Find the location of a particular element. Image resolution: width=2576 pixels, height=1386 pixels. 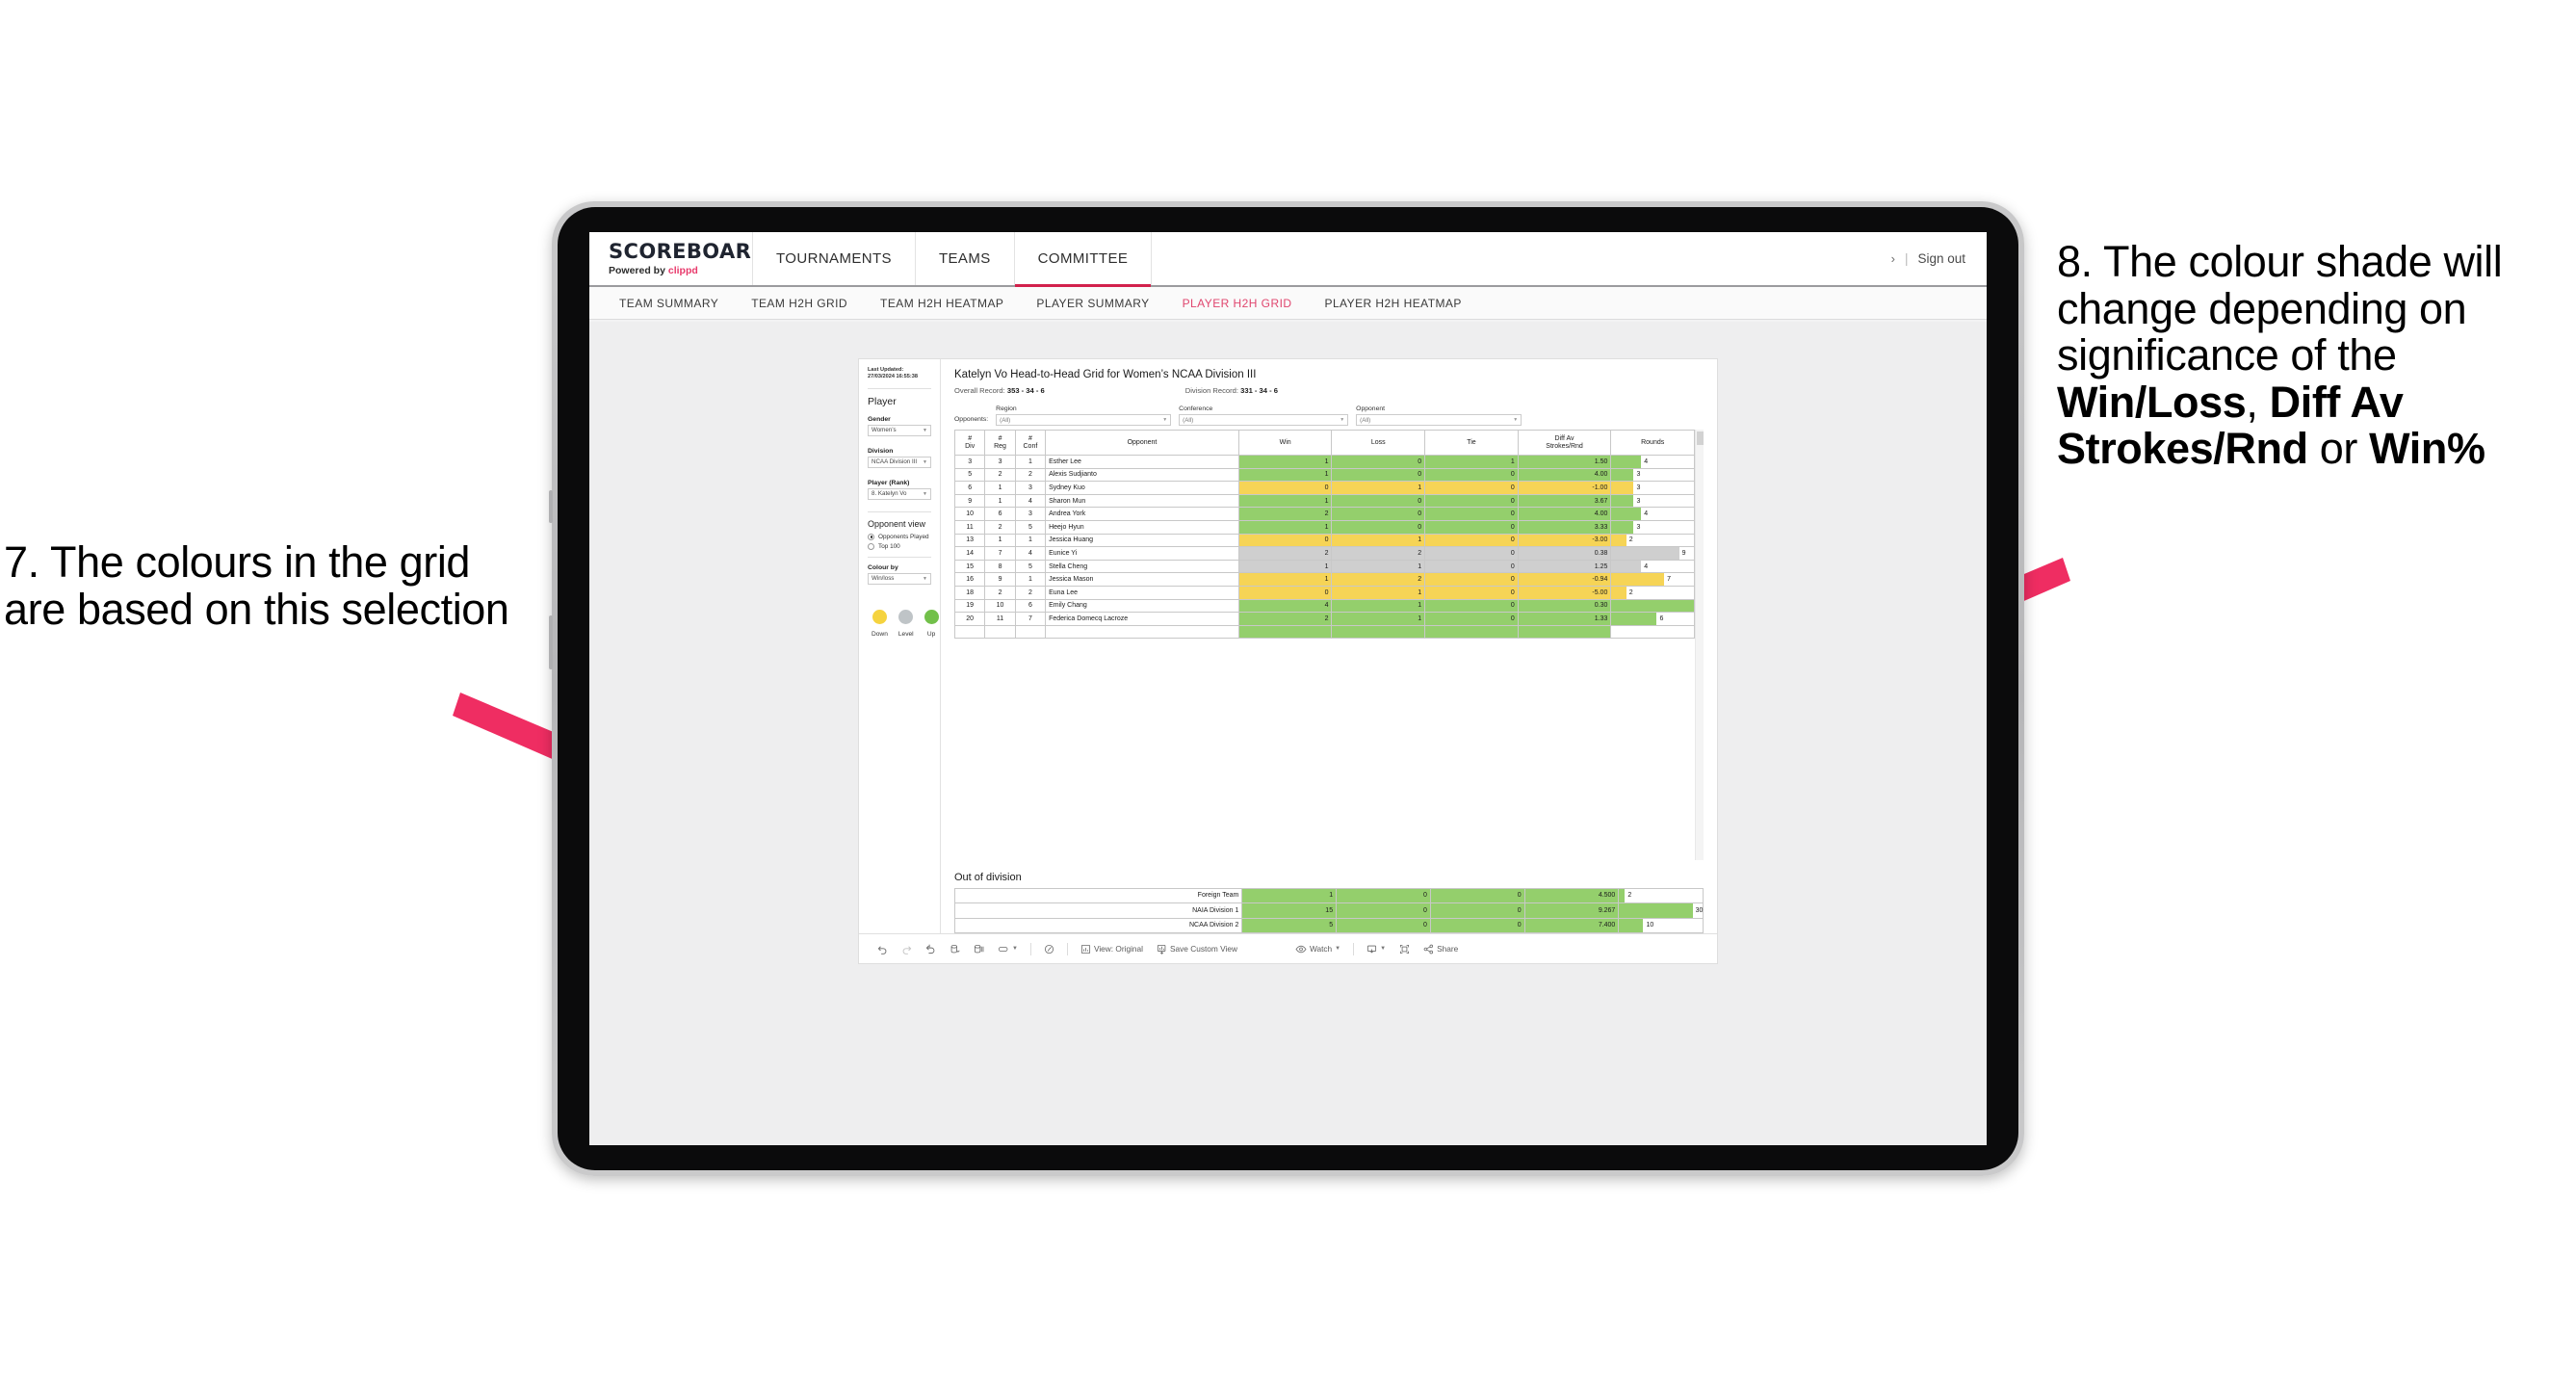

pause-button is located at coordinates (979, 949).